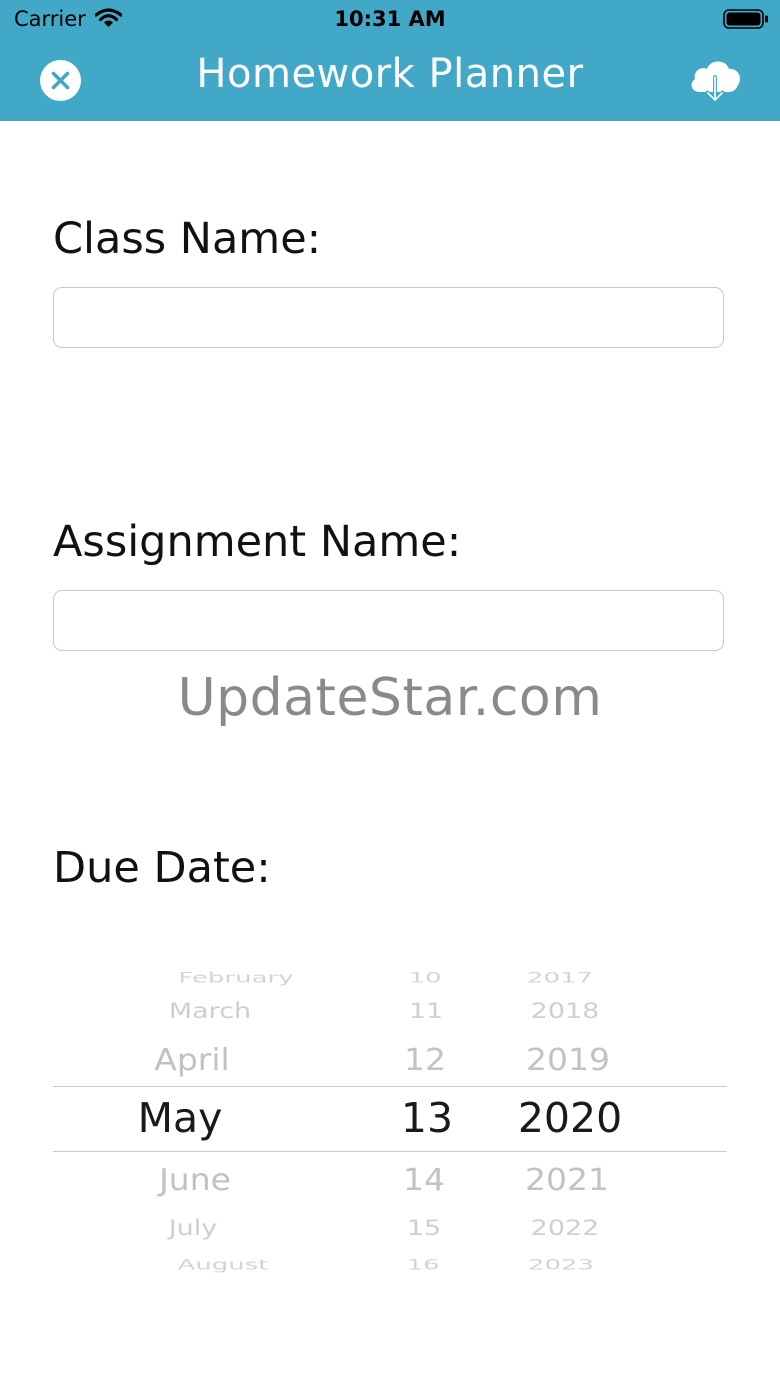 This screenshot has width=780, height=1387. What do you see at coordinates (193, 1228) in the screenshot?
I see `picker-month-item: July` at bounding box center [193, 1228].